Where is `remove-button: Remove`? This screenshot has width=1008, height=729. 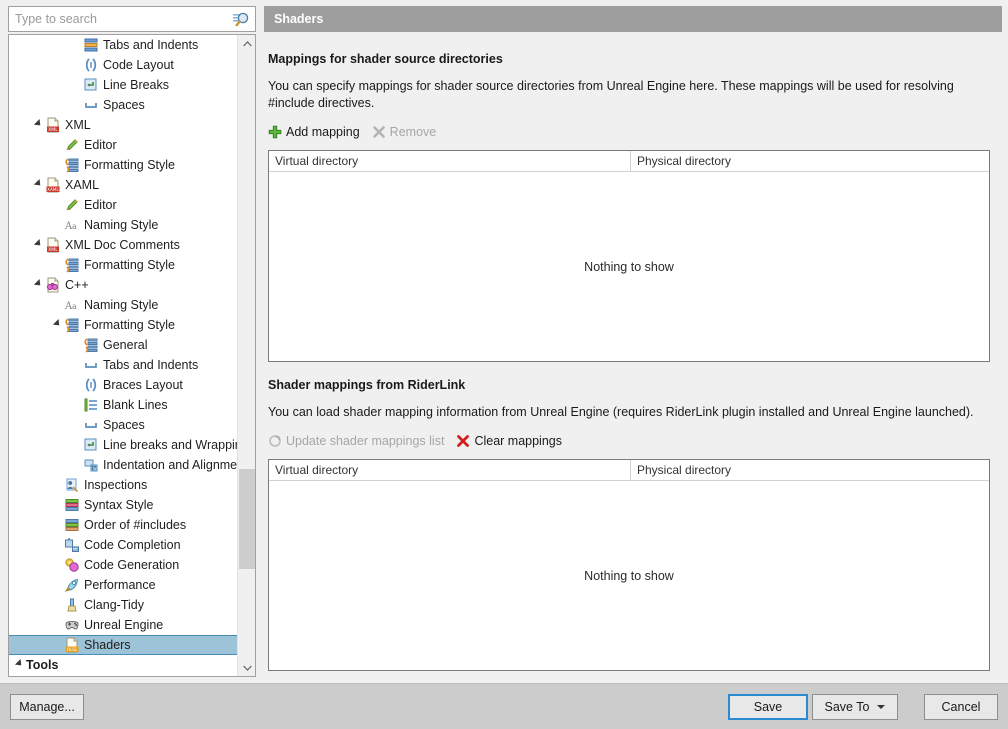
remove-button: Remove is located at coordinates (404, 132).